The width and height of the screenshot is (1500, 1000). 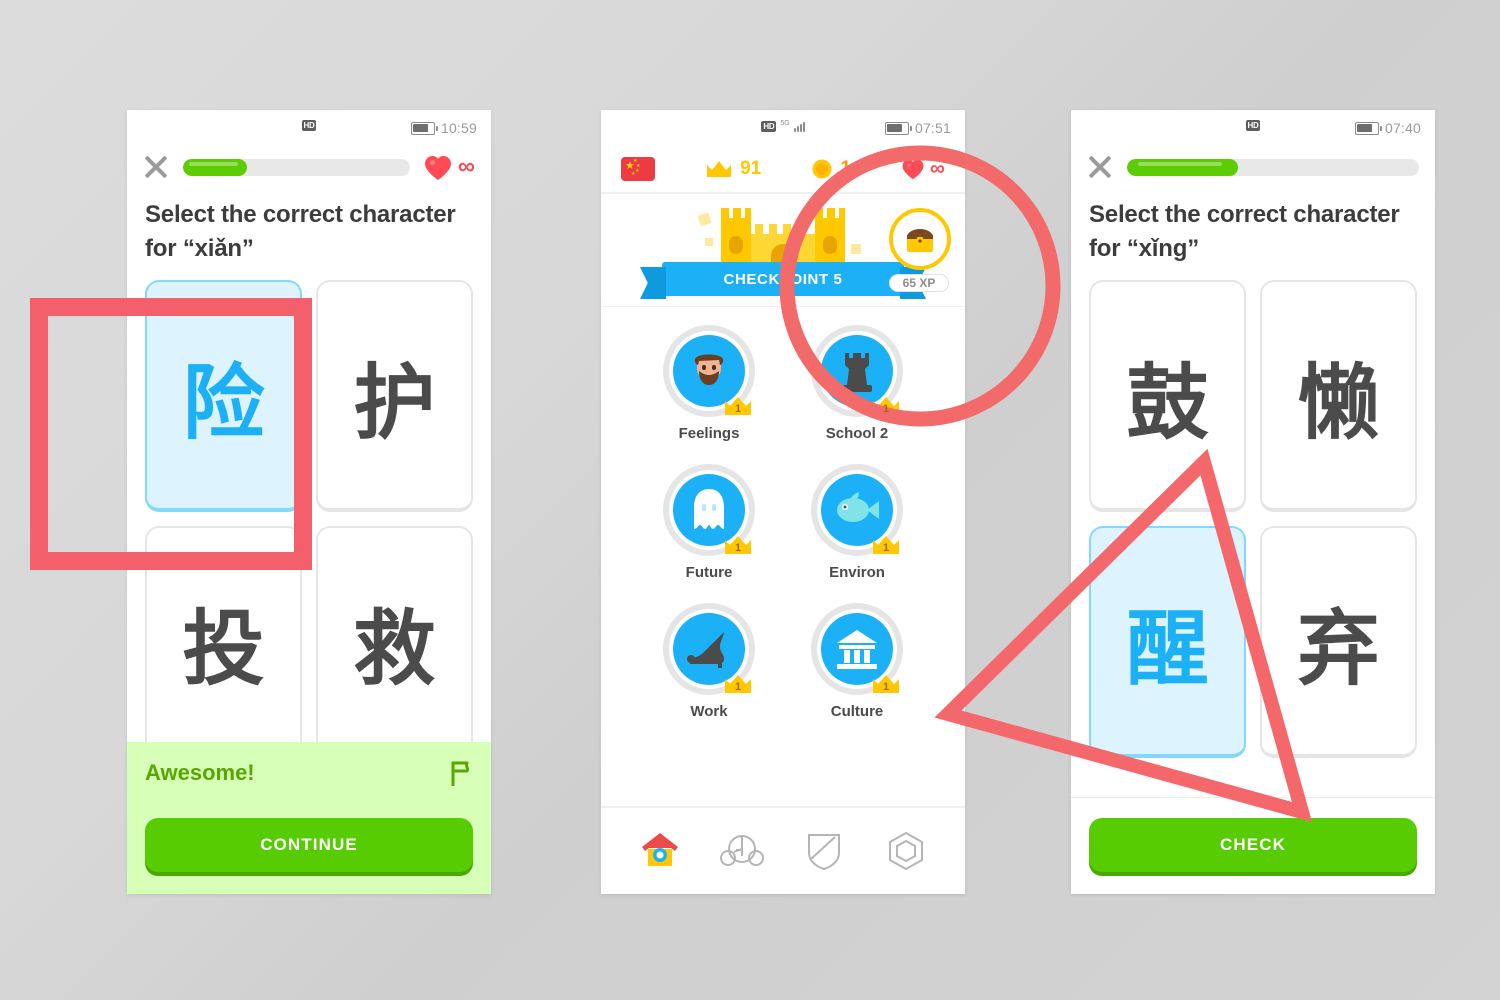 I want to click on nav-mascot, so click(x=742, y=851).